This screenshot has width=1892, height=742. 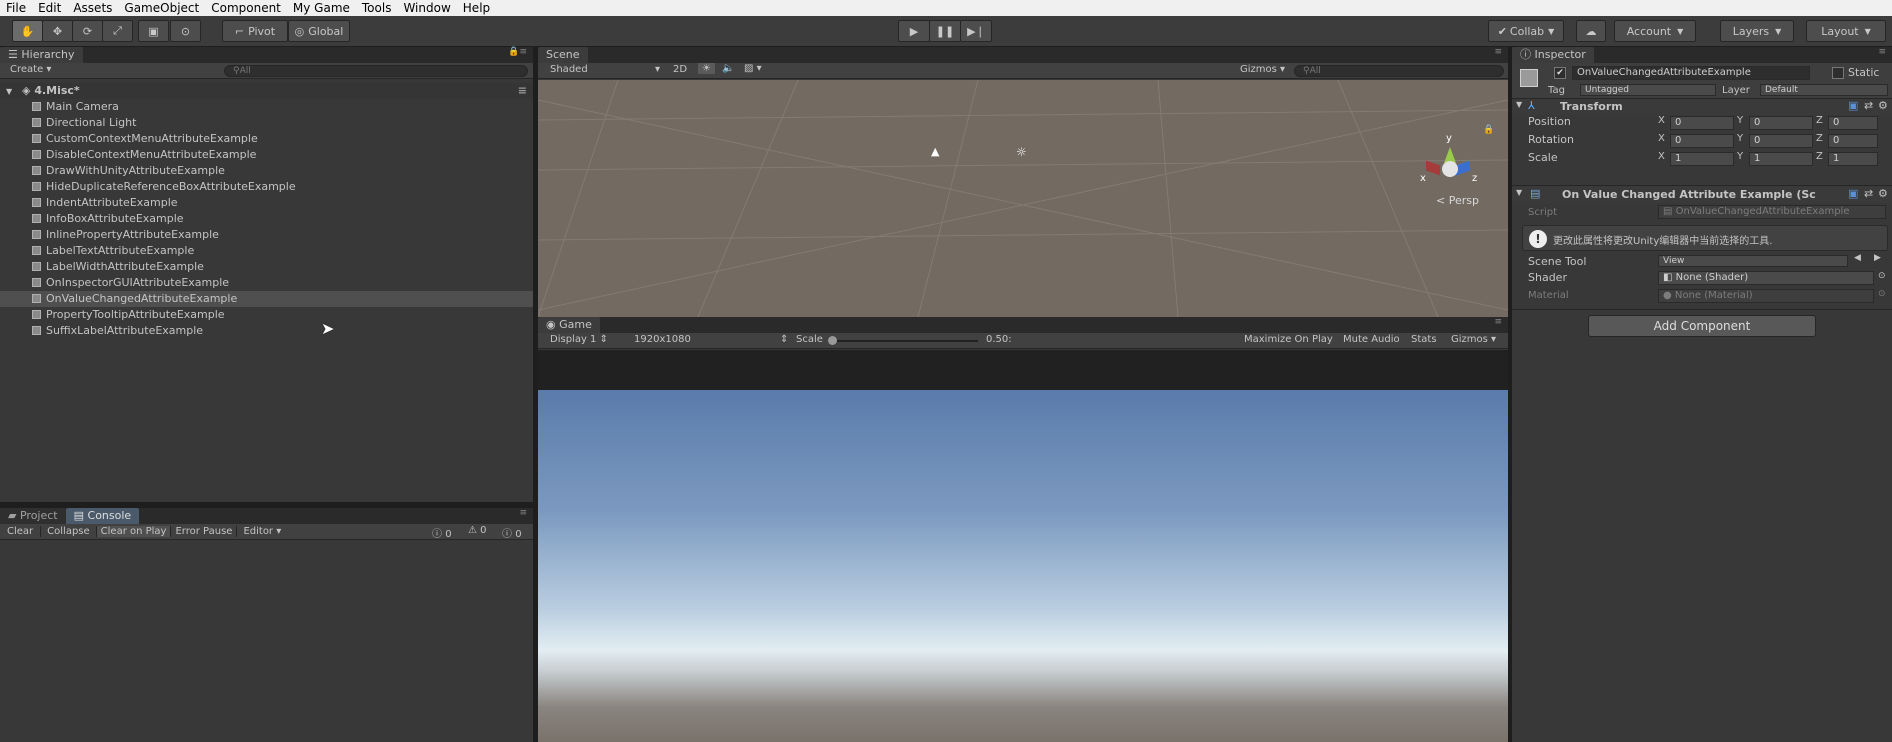 I want to click on layers-dropdown: Layers ▼, so click(x=1757, y=31).